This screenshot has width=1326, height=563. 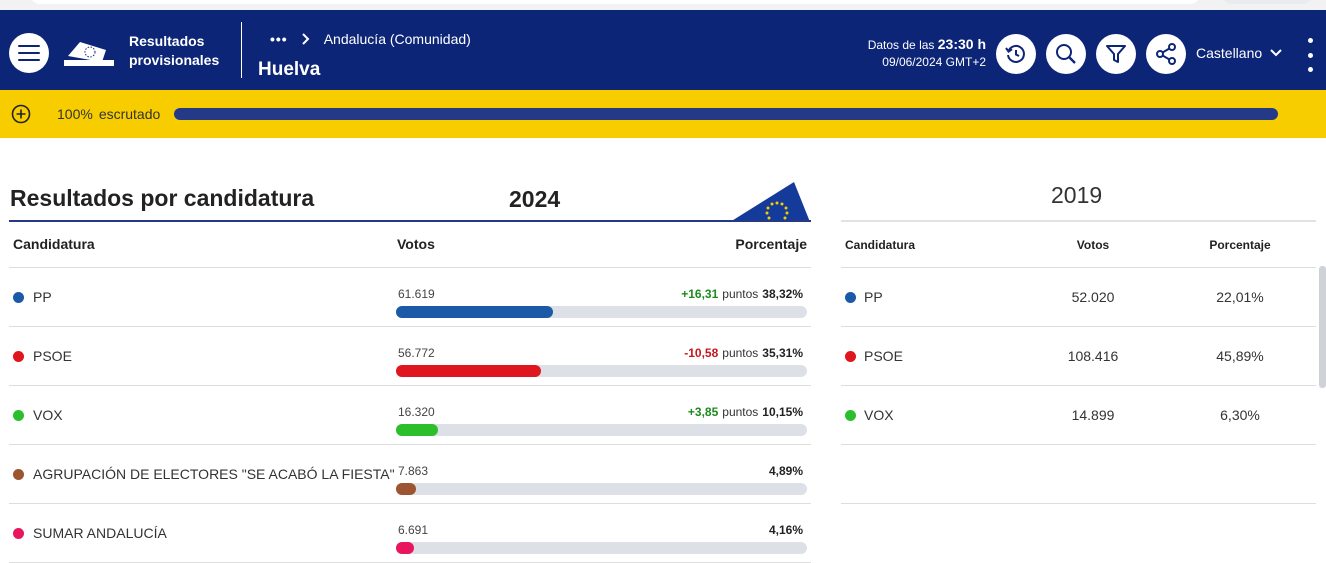 What do you see at coordinates (100, 533) in the screenshot?
I see `party-name: SUMAR ANDALUCÍA` at bounding box center [100, 533].